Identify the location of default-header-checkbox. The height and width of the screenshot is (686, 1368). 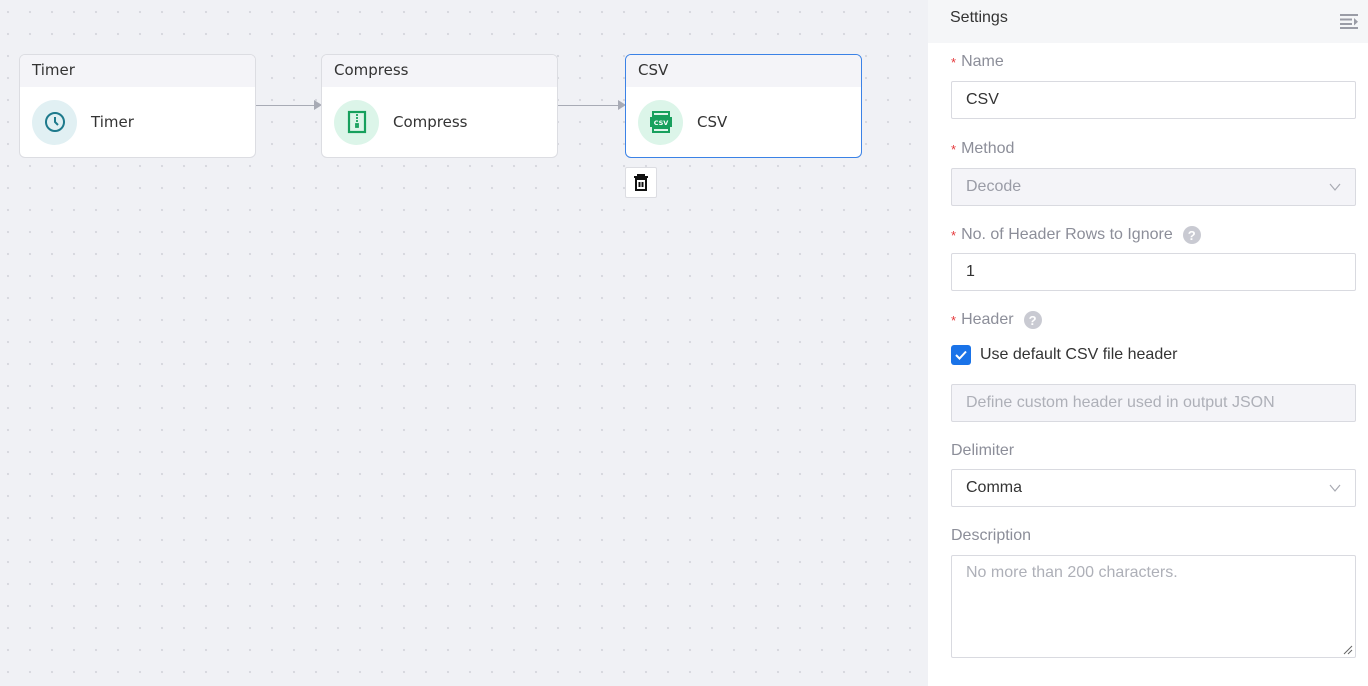
(961, 355).